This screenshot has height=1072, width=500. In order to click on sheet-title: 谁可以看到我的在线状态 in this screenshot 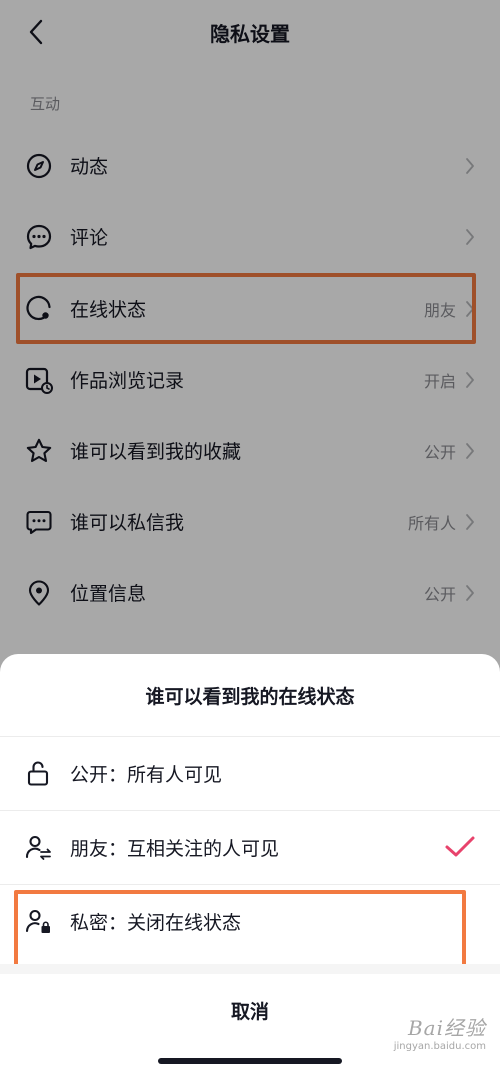, I will do `click(250, 697)`.